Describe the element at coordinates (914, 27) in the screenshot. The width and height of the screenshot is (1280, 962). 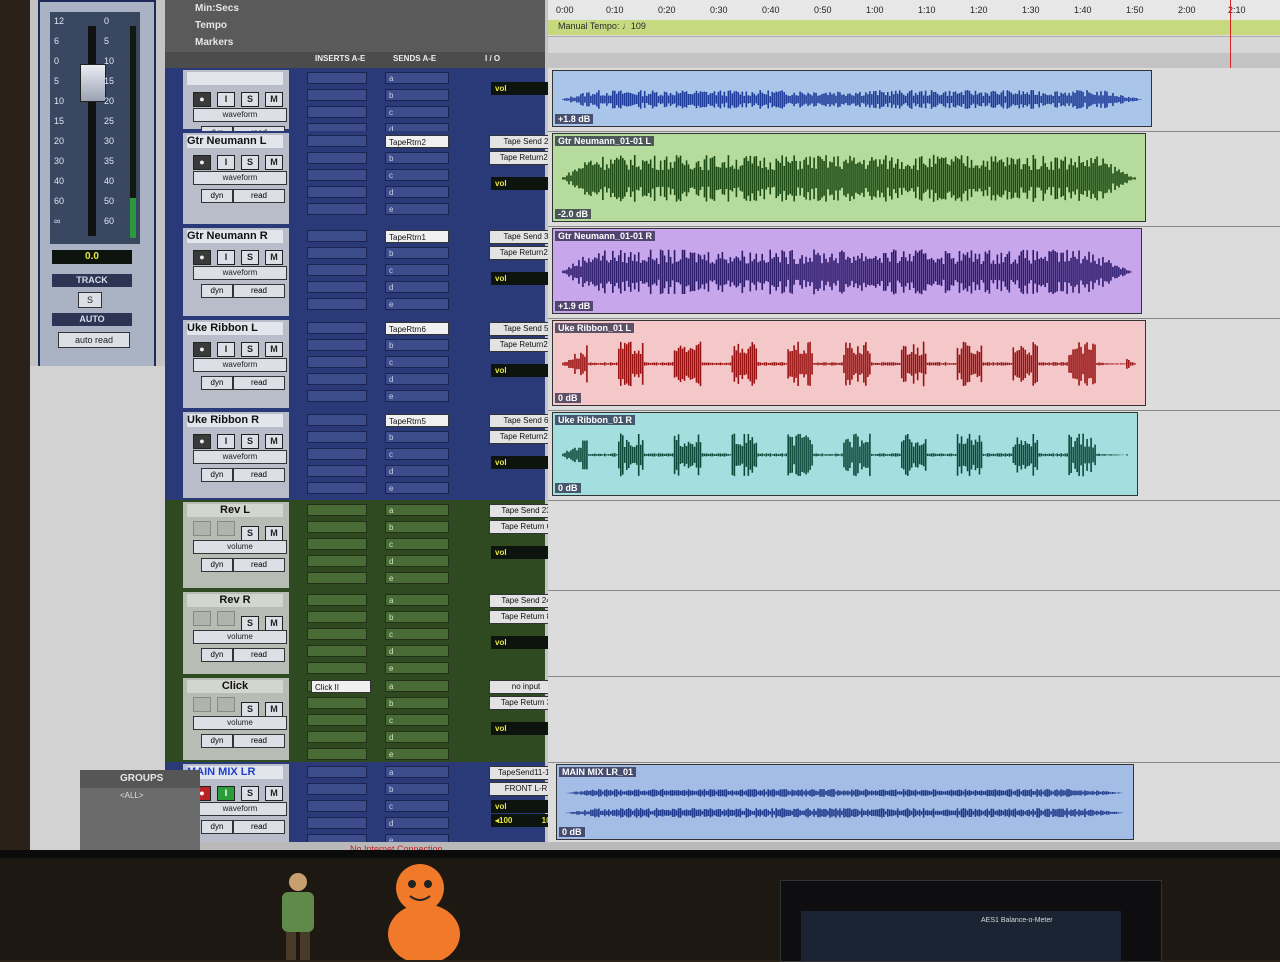
I see `tempo-ruler: Manual Tempo: ♩109` at that location.